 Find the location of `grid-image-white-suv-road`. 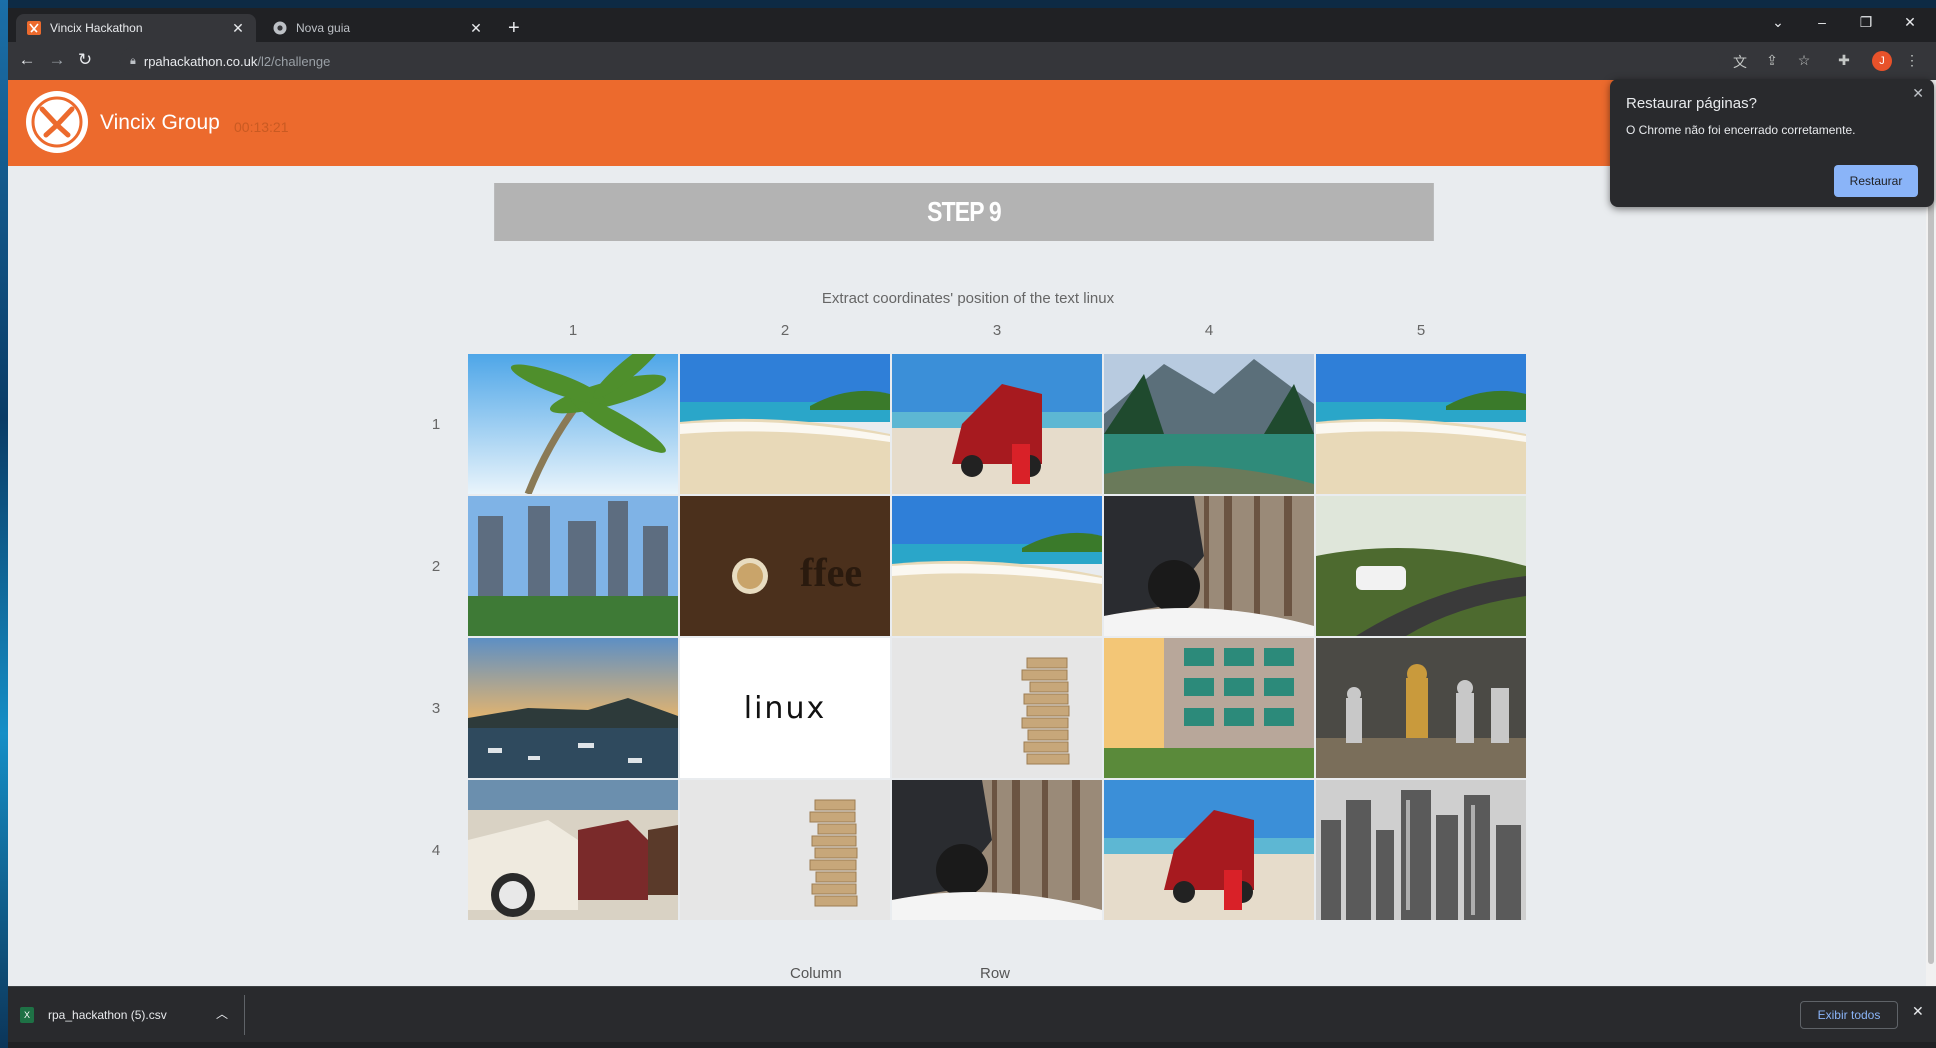

grid-image-white-suv-road is located at coordinates (1421, 566).